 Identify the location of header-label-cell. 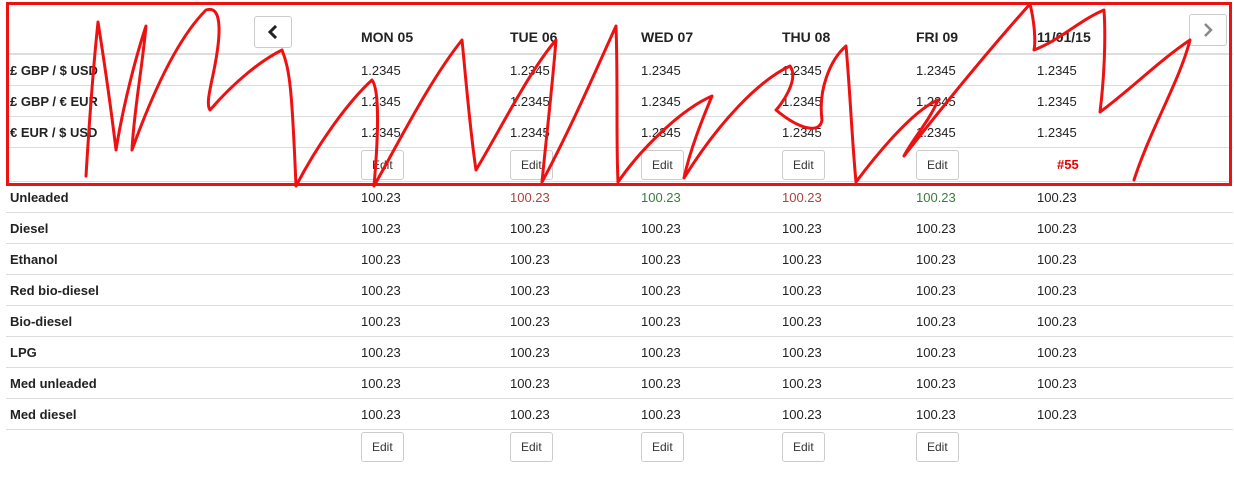
(183, 37).